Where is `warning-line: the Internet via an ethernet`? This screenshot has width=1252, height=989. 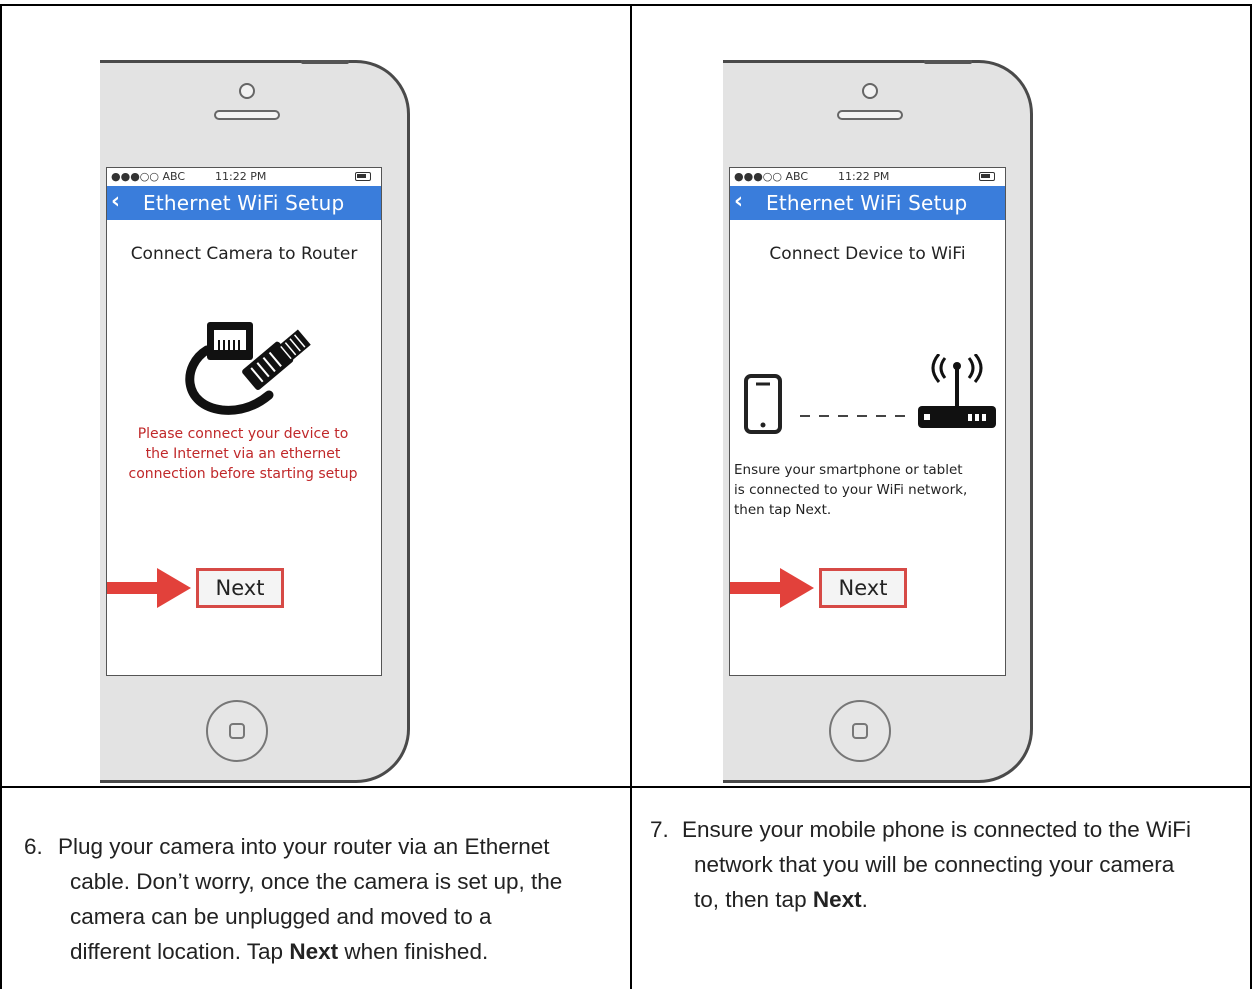
warning-line: the Internet via an ethernet is located at coordinates (243, 454).